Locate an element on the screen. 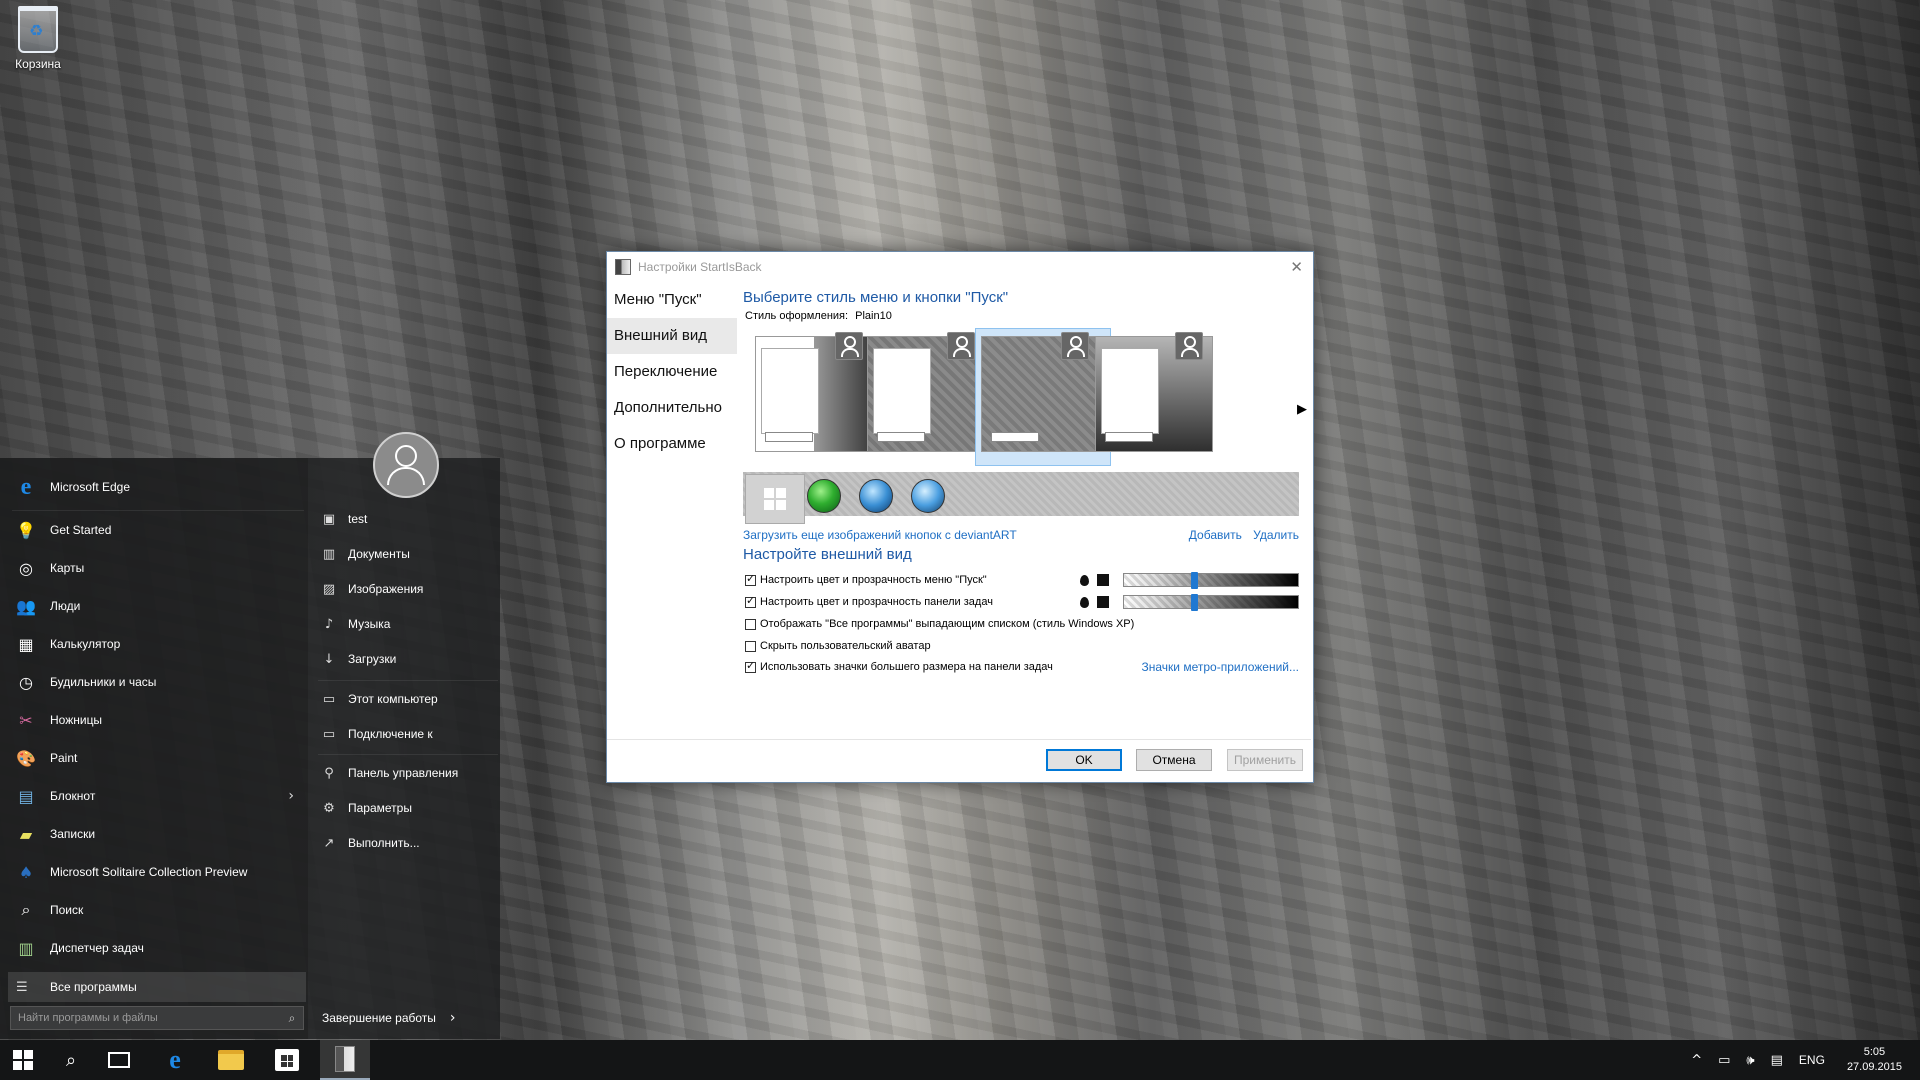 This screenshot has width=1920, height=1080. start-place-item: ↓ Загрузки is located at coordinates (410, 659).